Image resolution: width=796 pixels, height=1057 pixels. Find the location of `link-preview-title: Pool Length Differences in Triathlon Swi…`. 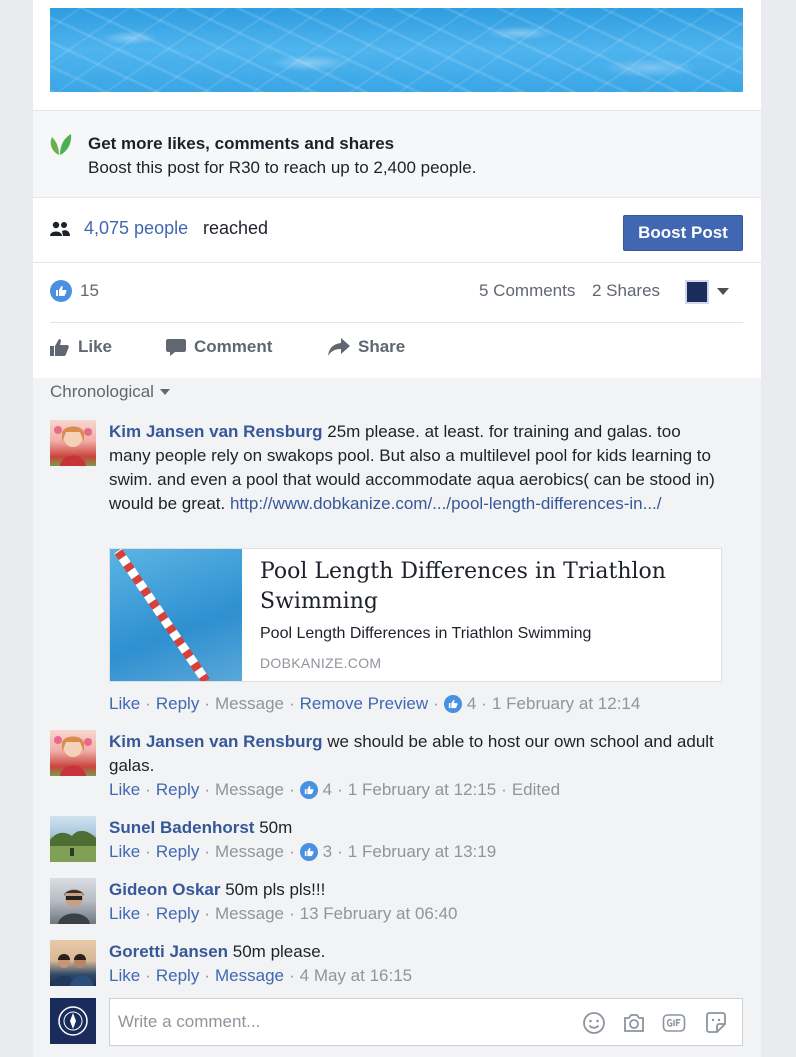

link-preview-title: Pool Length Differences in Triathlon Swi… is located at coordinates (463, 586).